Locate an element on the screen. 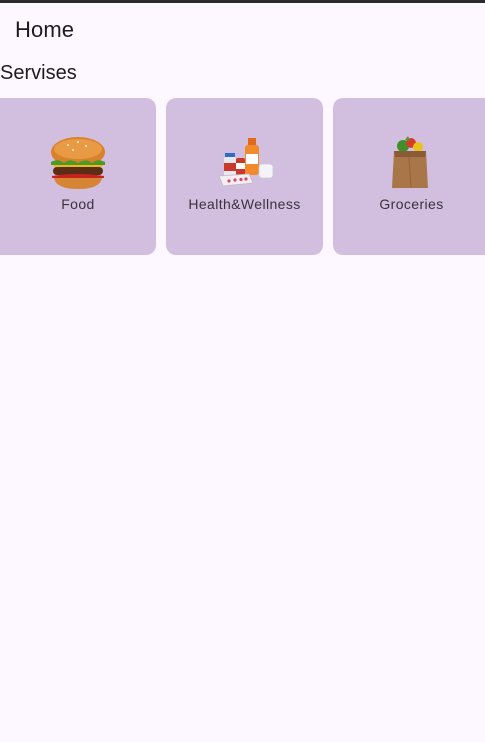 The image size is (485, 742). grocery-bag-icon is located at coordinates (410, 162).